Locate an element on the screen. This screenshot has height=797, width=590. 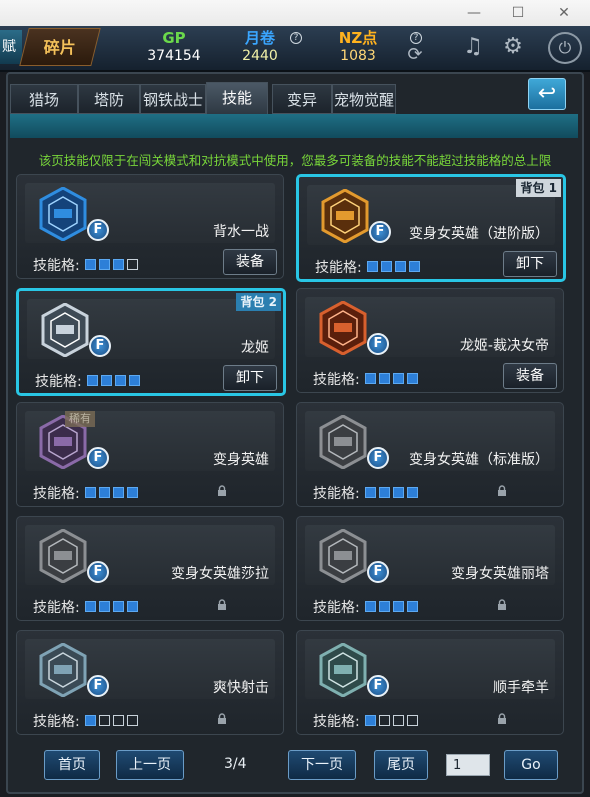
skill-card: F 变身女英雄（进阶版） 技能格: 卸下 背包 1 is located at coordinates (431, 228).